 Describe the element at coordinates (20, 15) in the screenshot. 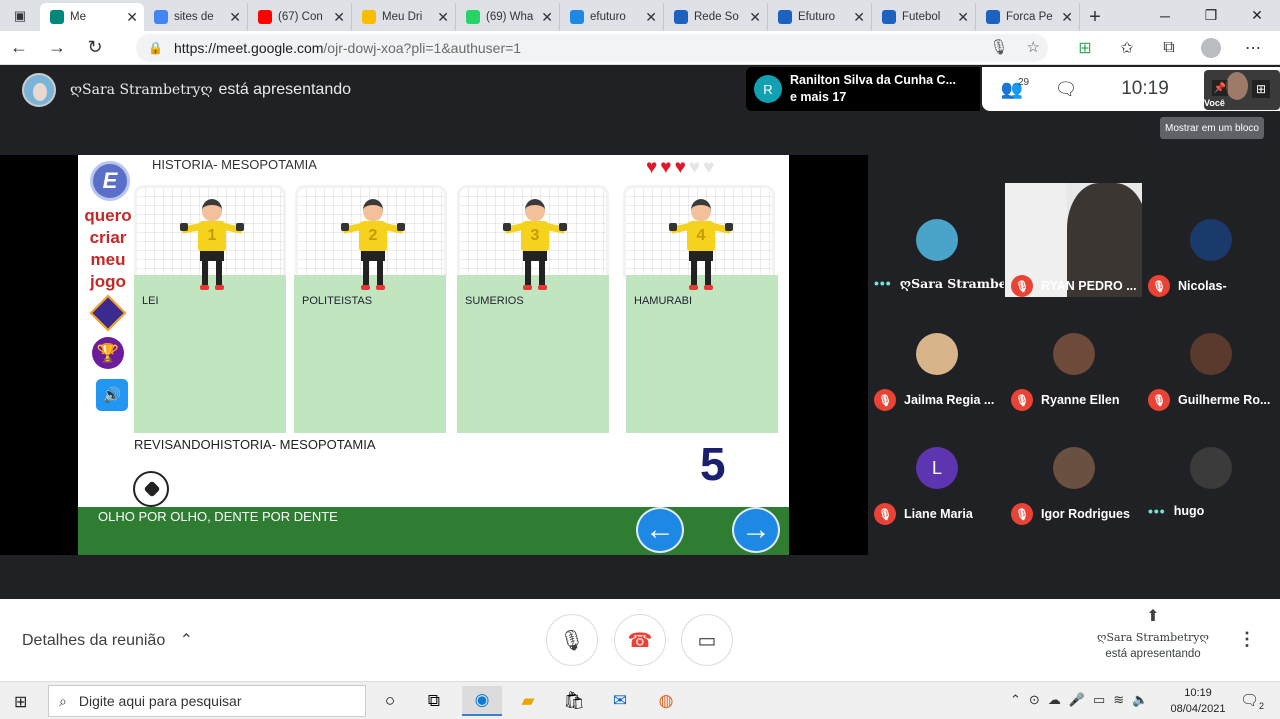

I see `tab-actions-icon: ▣` at that location.